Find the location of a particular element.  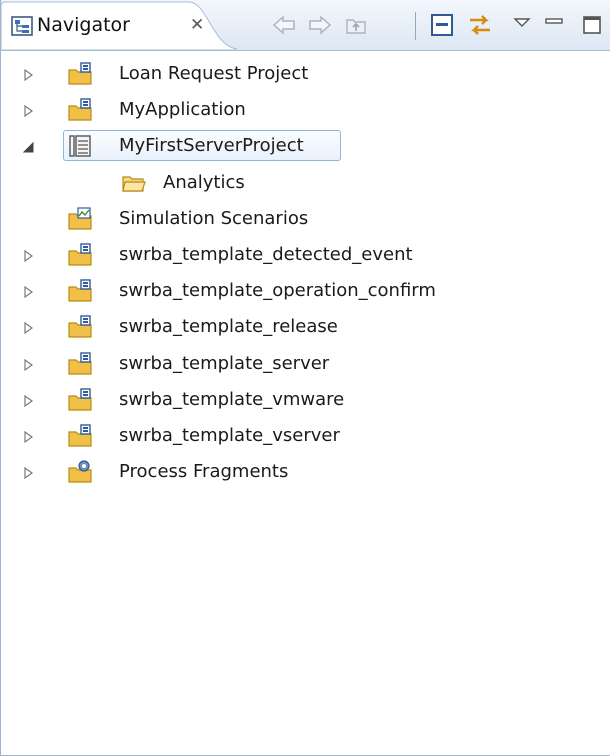

view-tab-bar: Navigator ✕ is located at coordinates (305, 25).